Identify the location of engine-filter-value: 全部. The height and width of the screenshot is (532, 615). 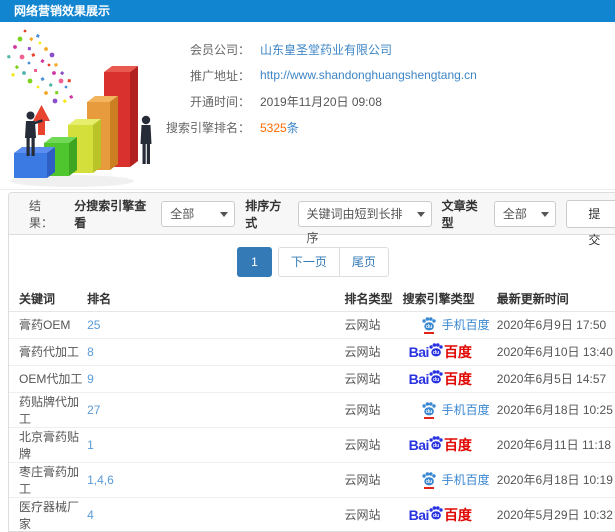
(182, 213).